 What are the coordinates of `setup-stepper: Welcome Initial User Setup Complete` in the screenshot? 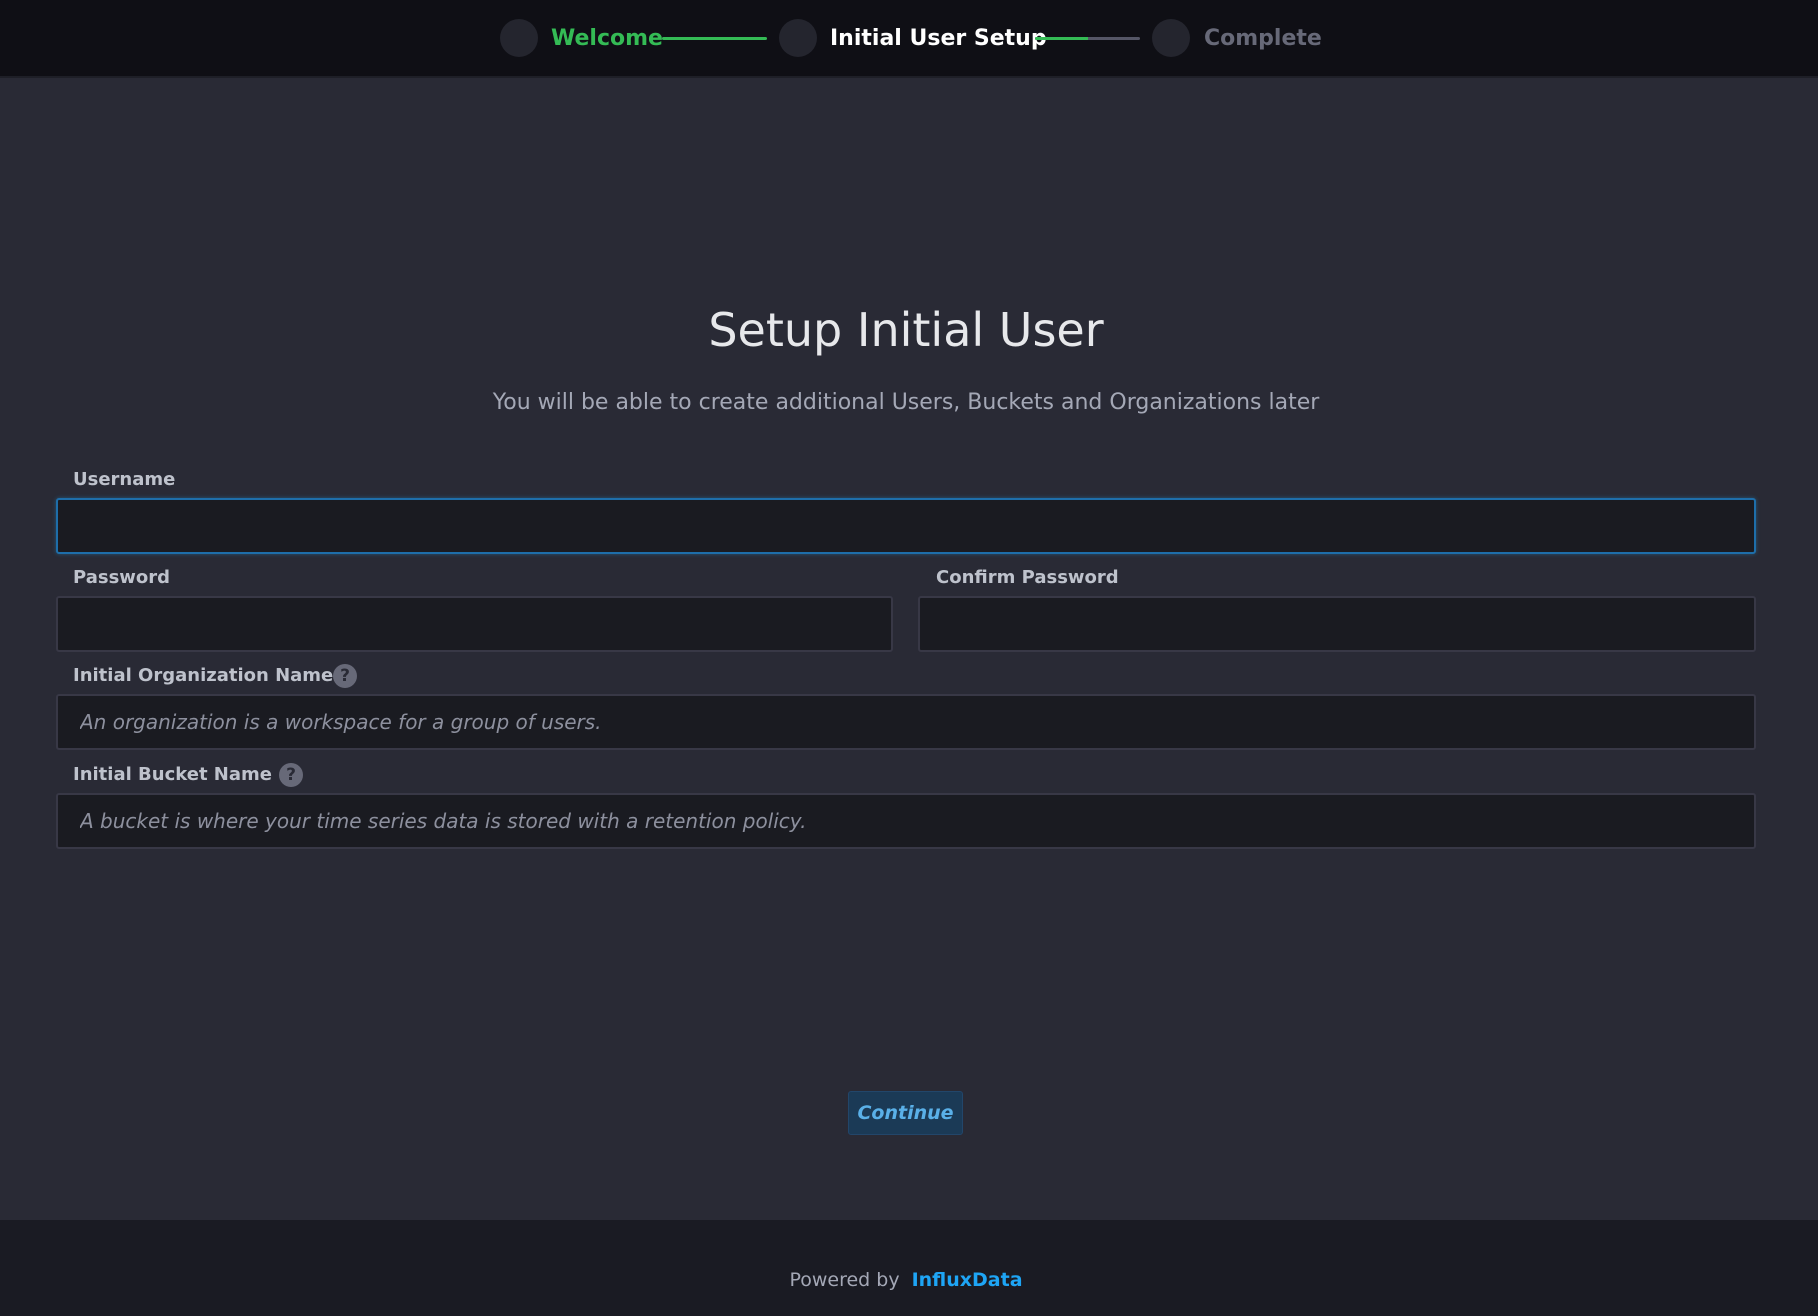 It's located at (909, 39).